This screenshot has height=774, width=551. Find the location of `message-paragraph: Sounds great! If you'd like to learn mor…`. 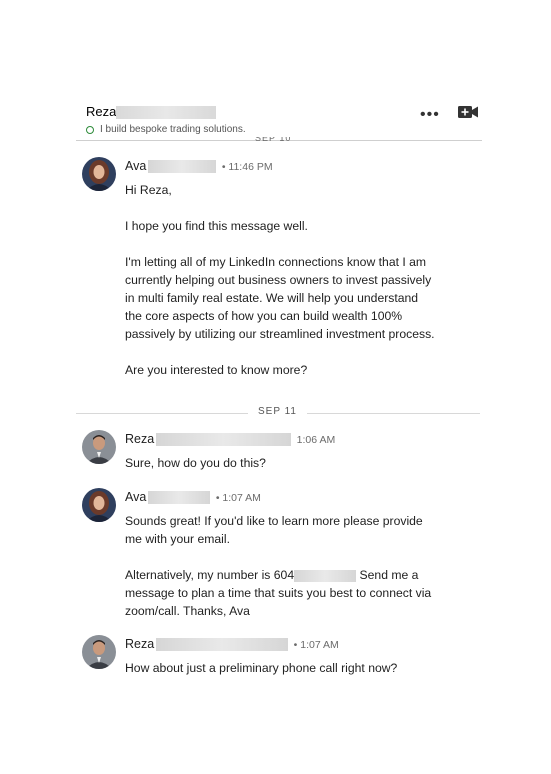

message-paragraph: Sounds great! If you'd like to learn mor… is located at coordinates (274, 530).